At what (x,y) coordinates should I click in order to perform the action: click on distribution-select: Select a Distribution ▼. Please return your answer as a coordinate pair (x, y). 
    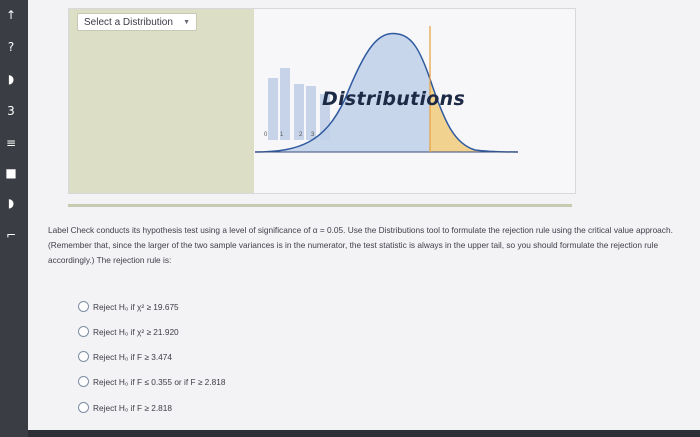
    Looking at the image, I should click on (137, 22).